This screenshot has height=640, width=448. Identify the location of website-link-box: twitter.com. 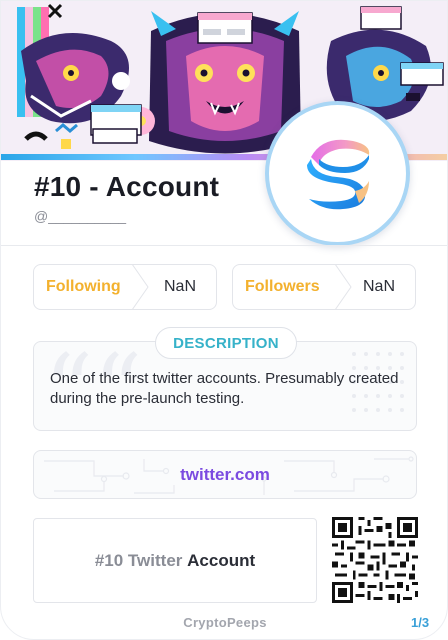
(225, 474).